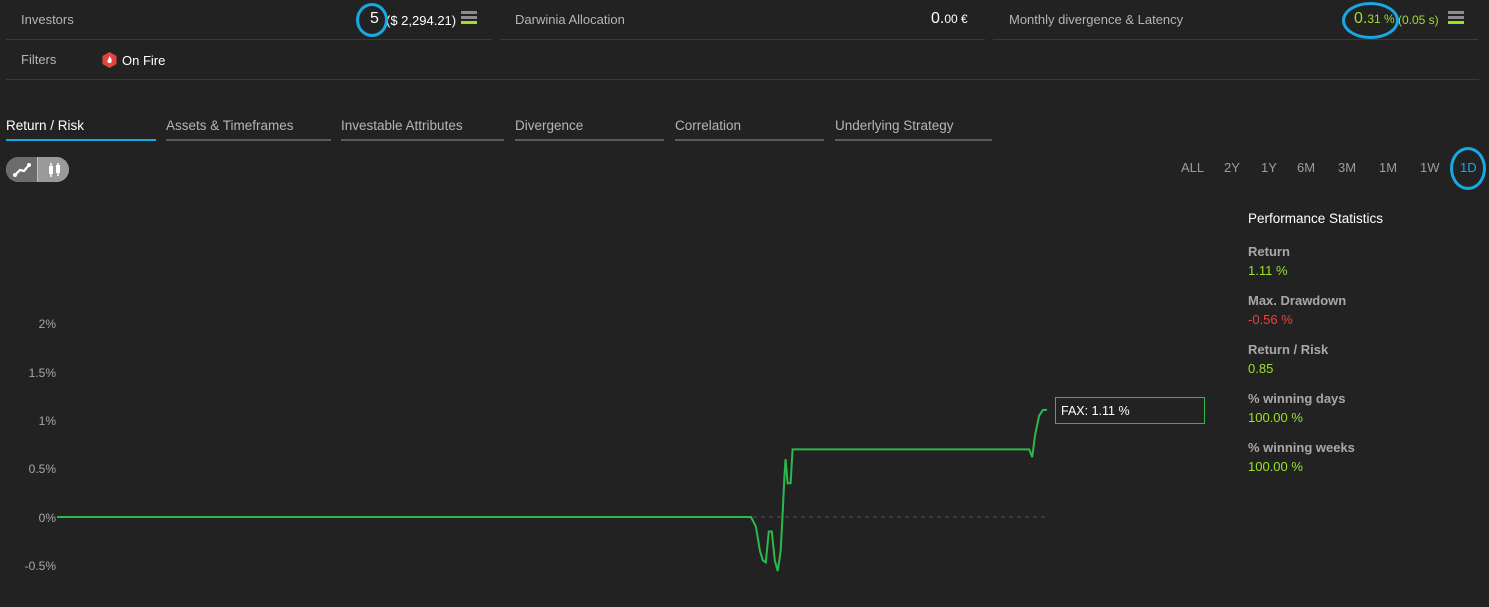  What do you see at coordinates (1297, 300) in the screenshot?
I see `stat-max-drawdown-label: Max. Drawdown` at bounding box center [1297, 300].